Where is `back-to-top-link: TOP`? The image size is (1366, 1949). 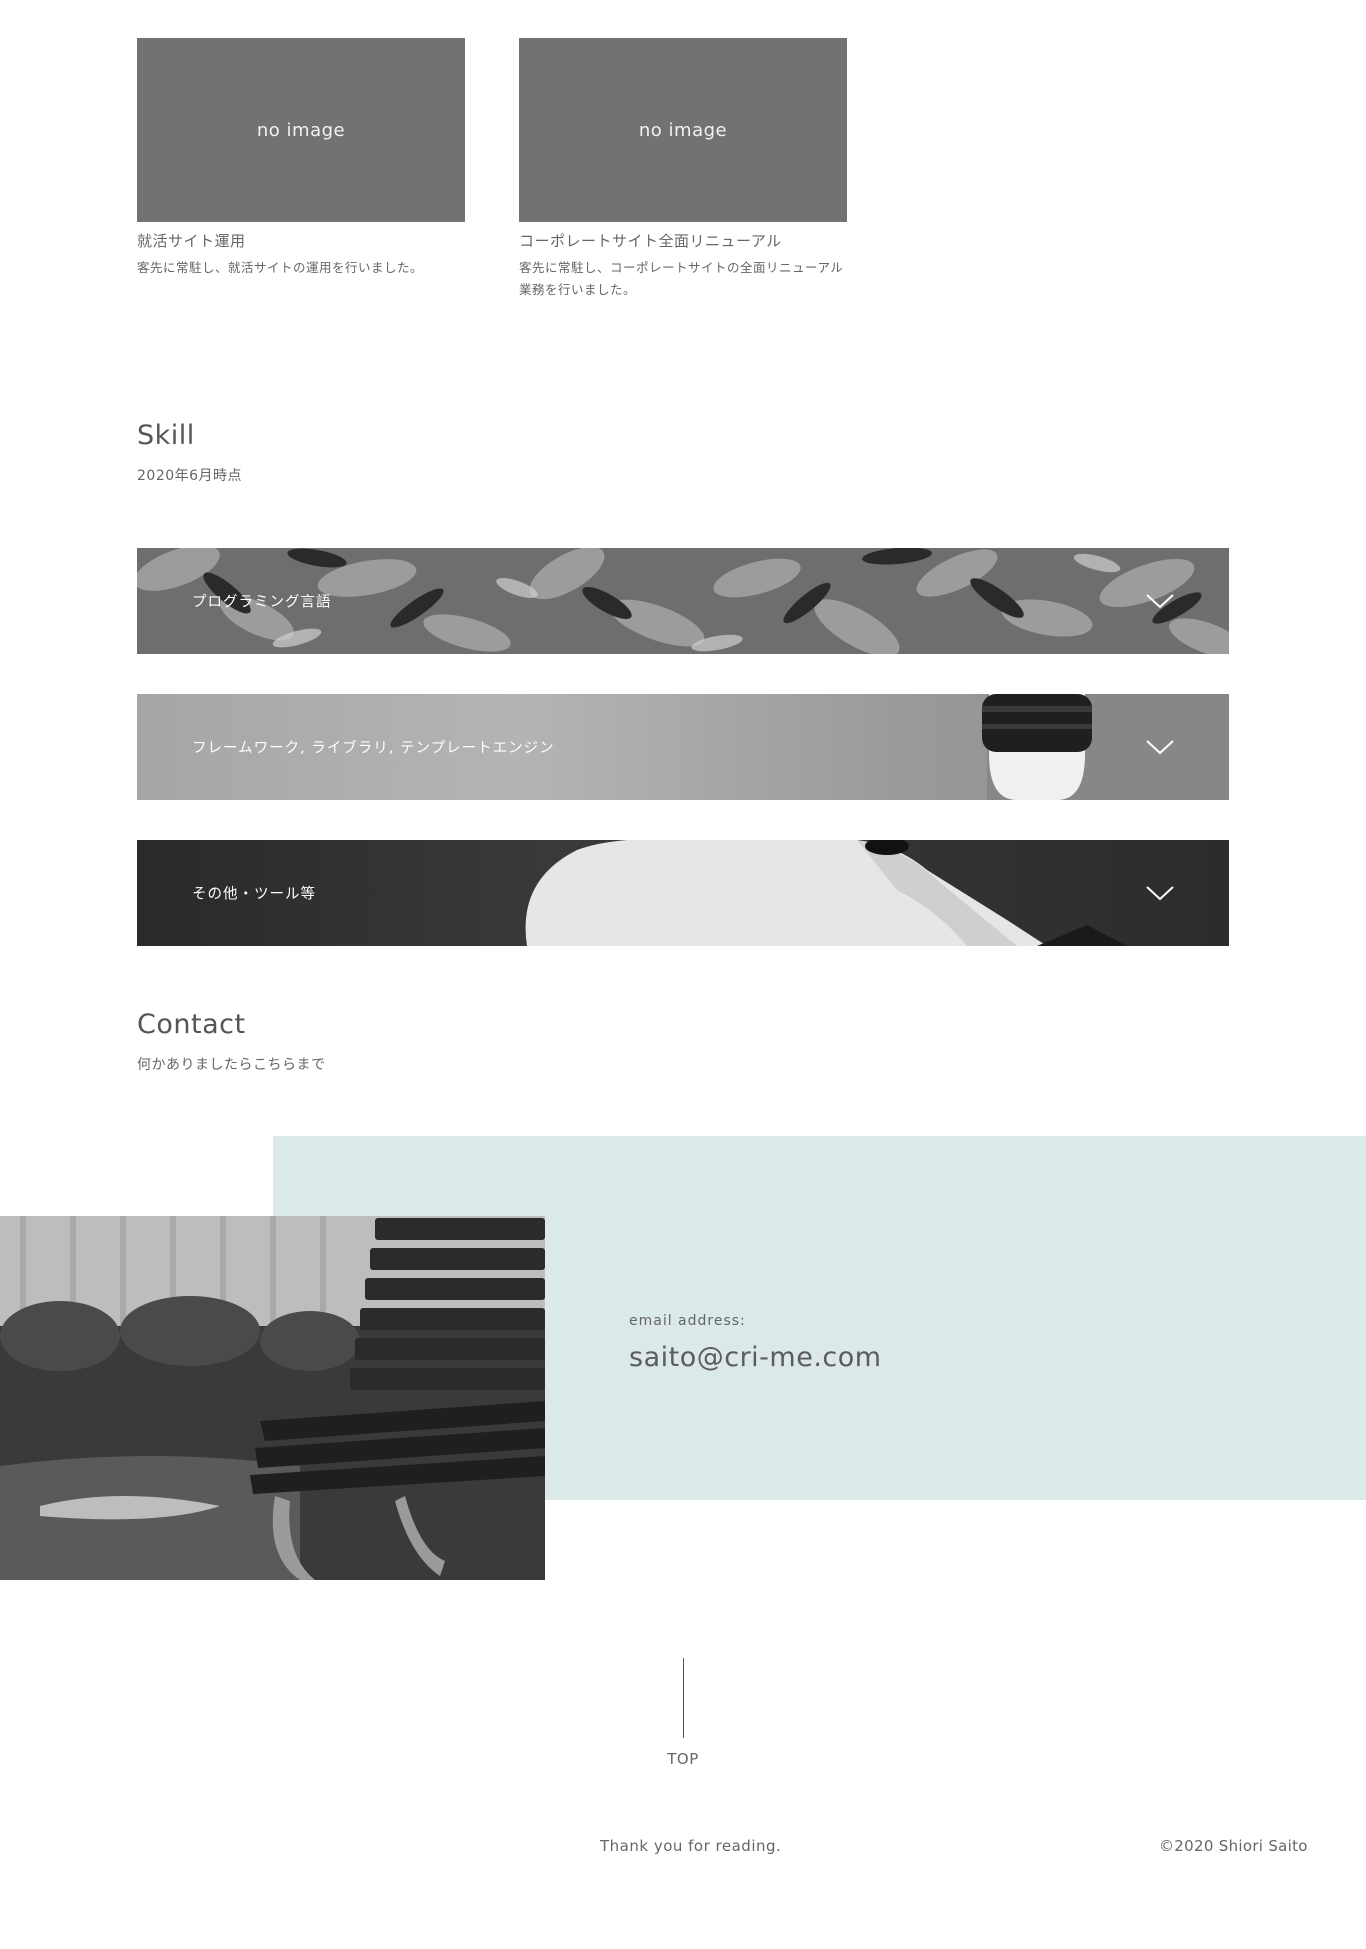 back-to-top-link: TOP is located at coordinates (683, 1713).